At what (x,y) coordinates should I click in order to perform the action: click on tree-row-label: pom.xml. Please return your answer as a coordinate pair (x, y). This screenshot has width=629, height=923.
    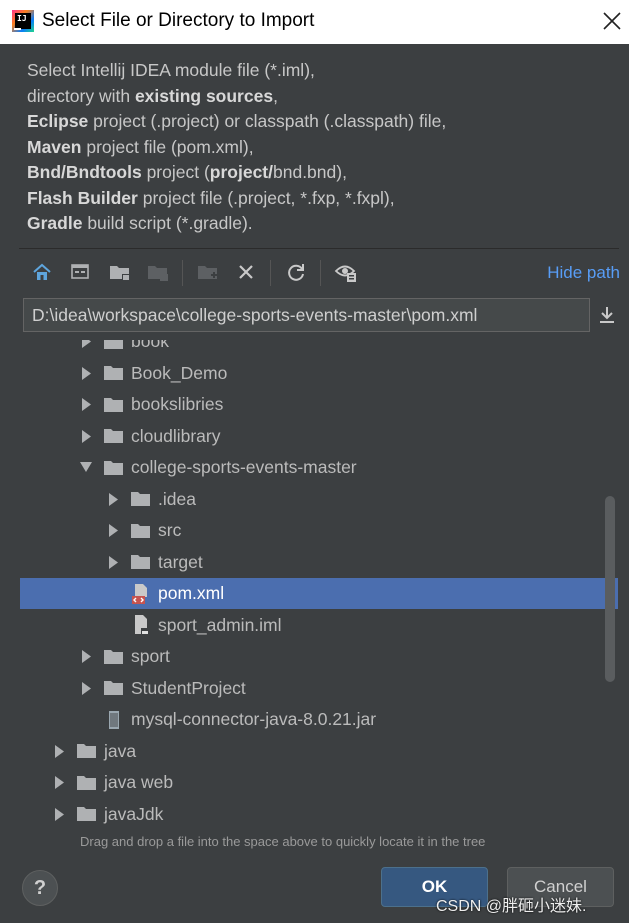
    Looking at the image, I should click on (191, 593).